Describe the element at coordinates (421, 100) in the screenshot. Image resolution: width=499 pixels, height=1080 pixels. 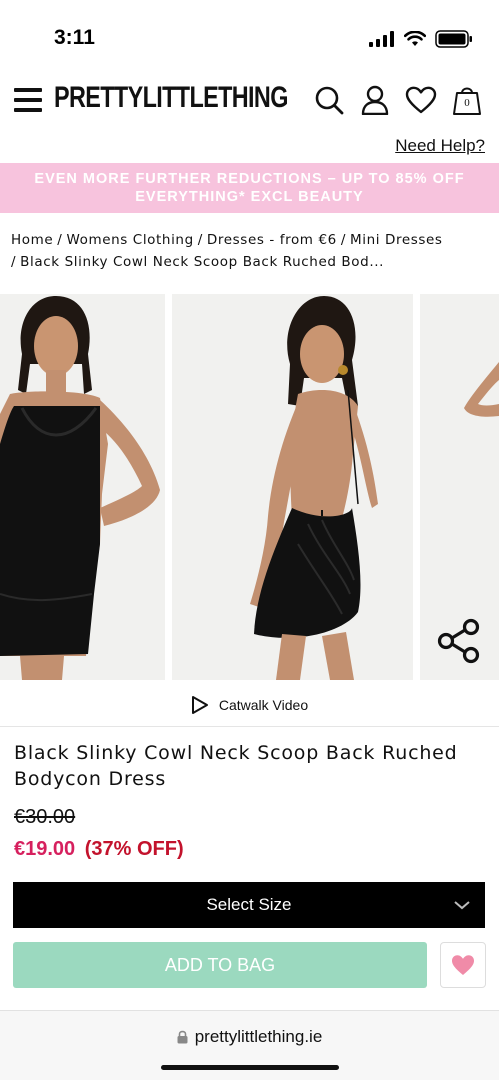
I see `heart-icon` at that location.